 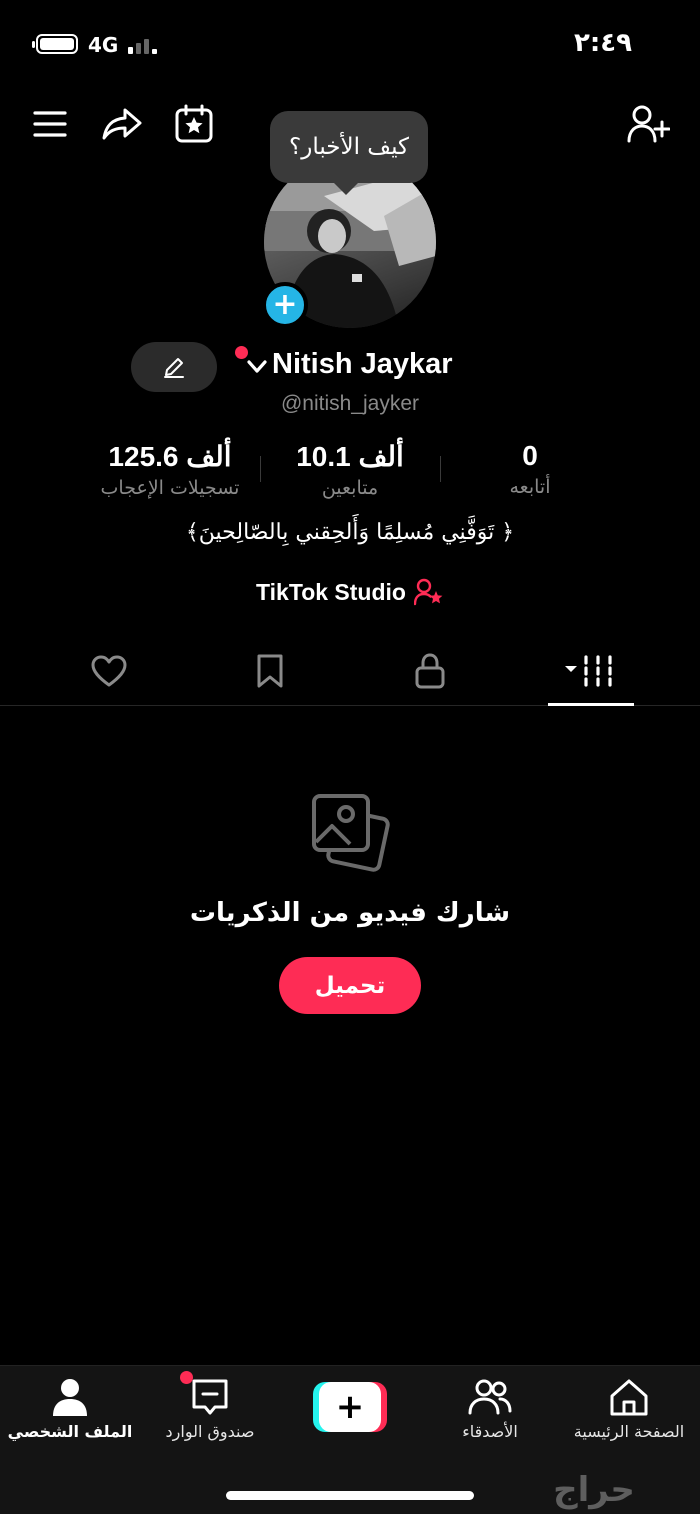 I want to click on following-stat: 0 أتابعه, so click(x=530, y=469).